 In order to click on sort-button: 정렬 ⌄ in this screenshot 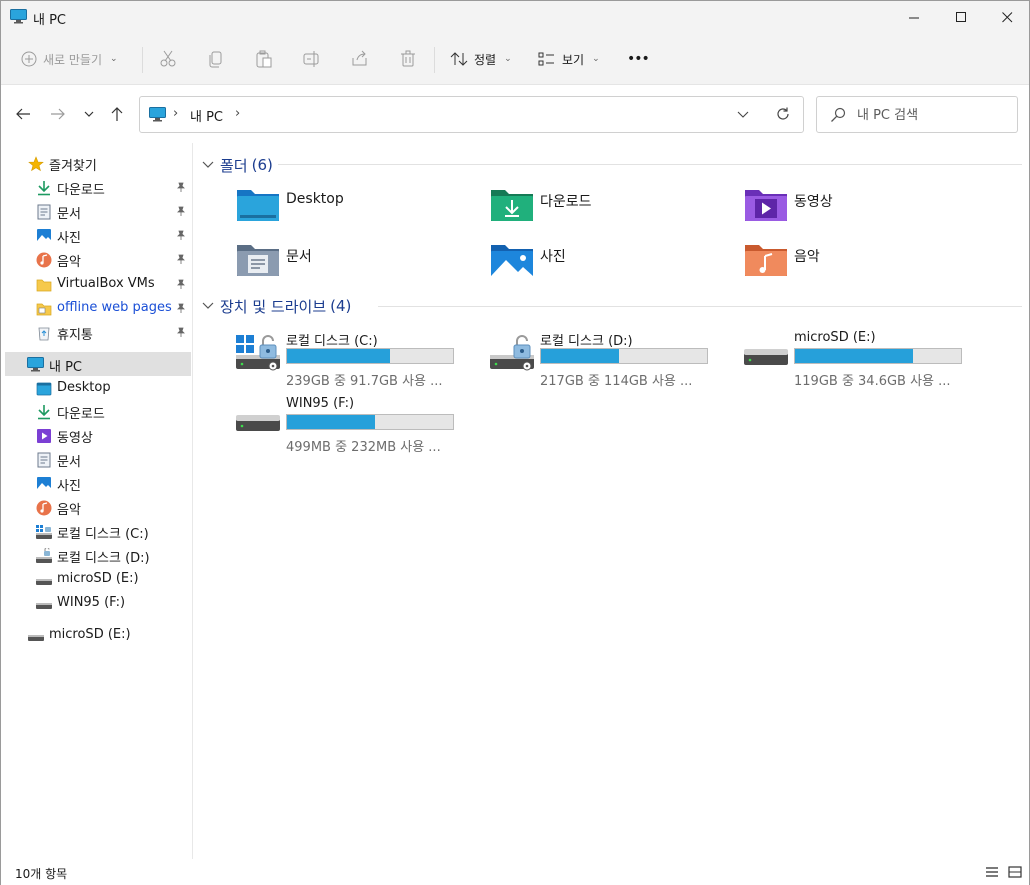, I will do `click(481, 59)`.